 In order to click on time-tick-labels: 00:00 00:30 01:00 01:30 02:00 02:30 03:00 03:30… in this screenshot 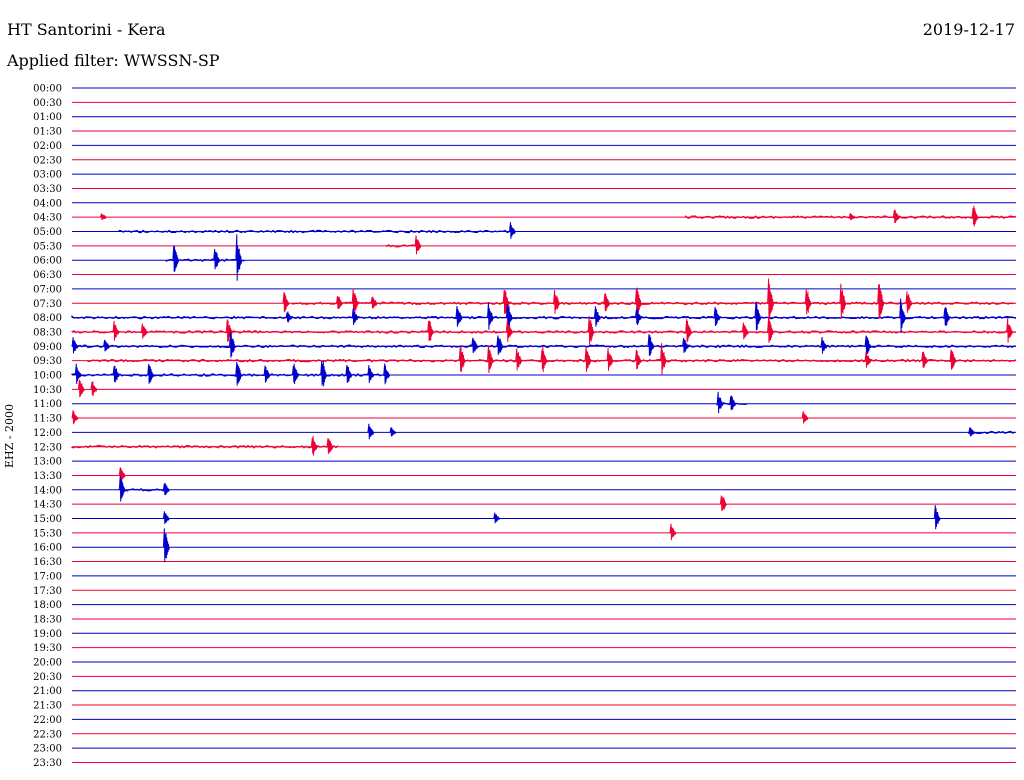, I will do `click(47, 426)`.